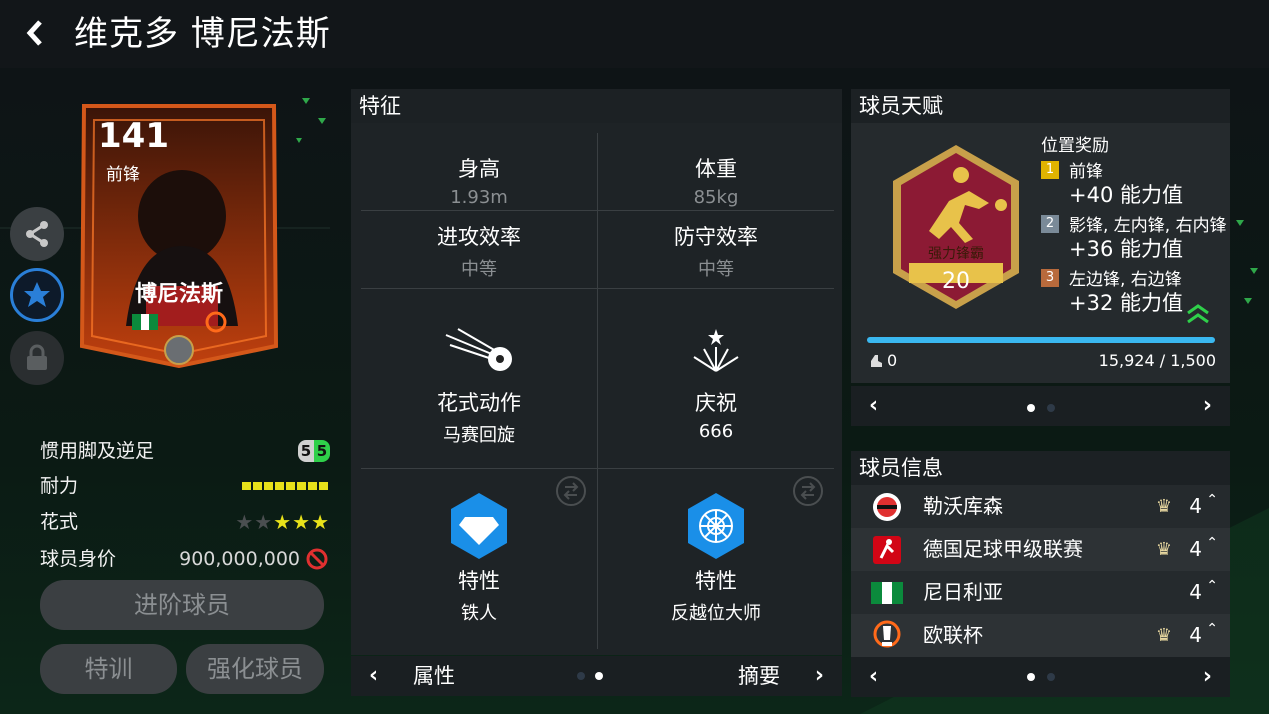  Describe the element at coordinates (34, 33) in the screenshot. I see `chevron-left-icon` at that location.